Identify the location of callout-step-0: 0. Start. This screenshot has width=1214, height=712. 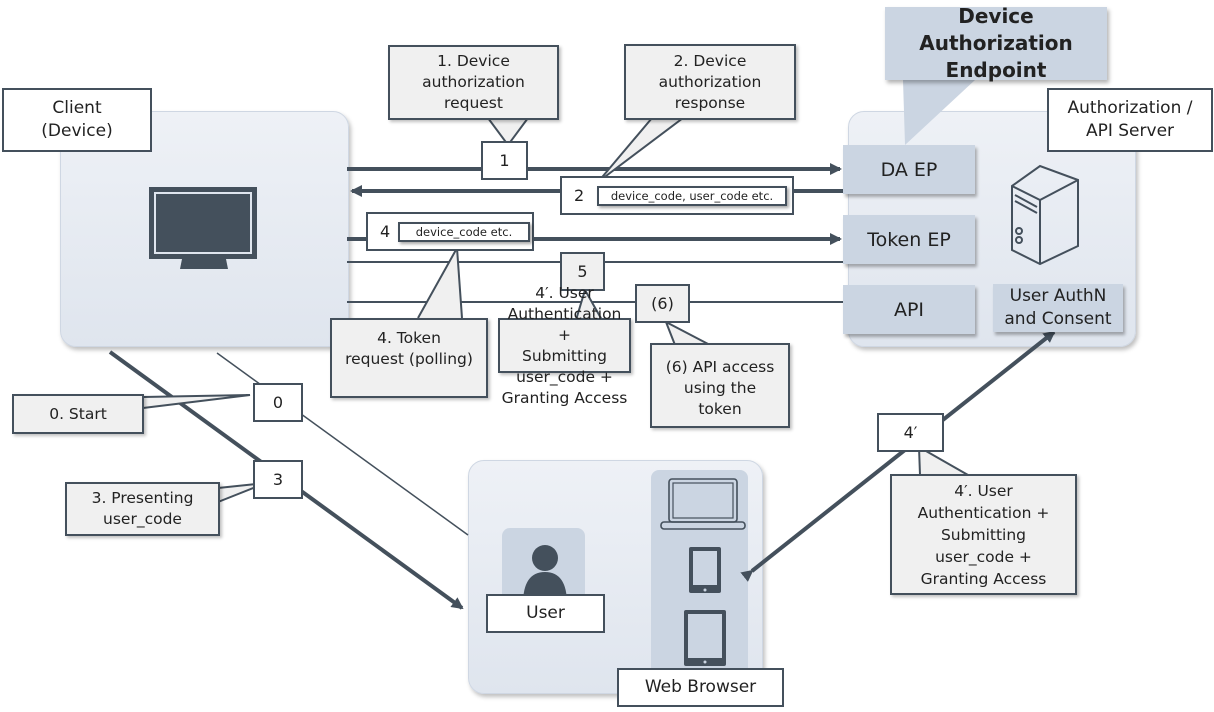
(78, 414).